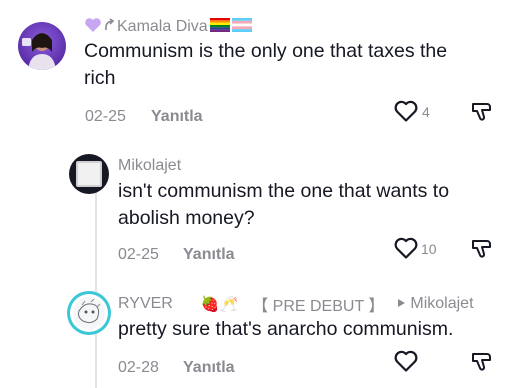  Describe the element at coordinates (162, 27) in the screenshot. I see `comment-username: Kamala Diva` at that location.